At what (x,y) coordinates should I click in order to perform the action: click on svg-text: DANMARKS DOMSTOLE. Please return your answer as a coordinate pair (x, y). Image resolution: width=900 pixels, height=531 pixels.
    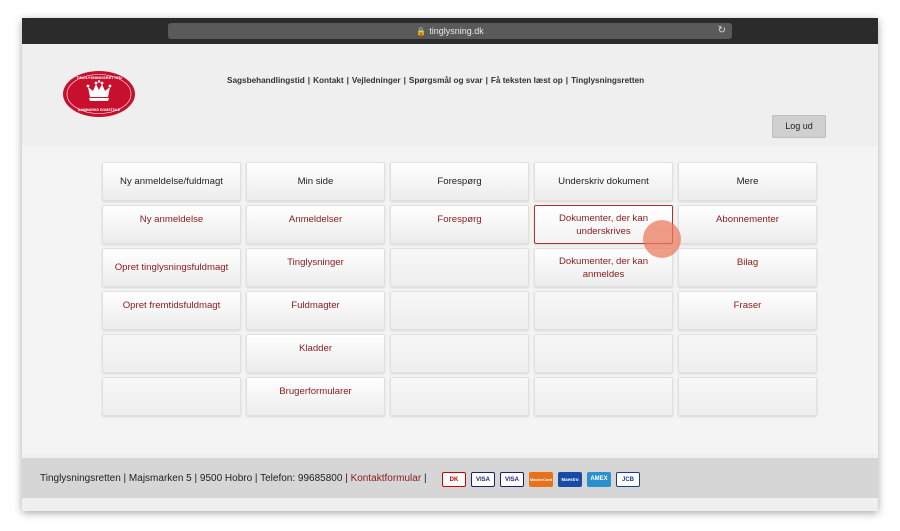
    Looking at the image, I should click on (99, 110).